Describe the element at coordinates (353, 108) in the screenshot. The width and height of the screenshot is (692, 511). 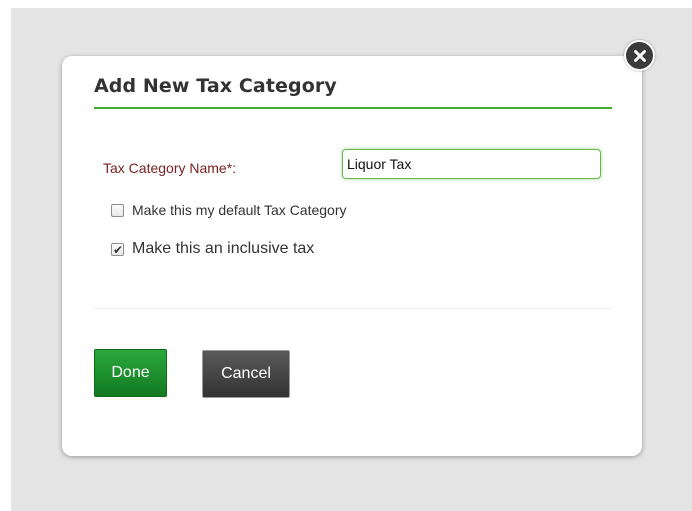
I see `title-underline` at that location.